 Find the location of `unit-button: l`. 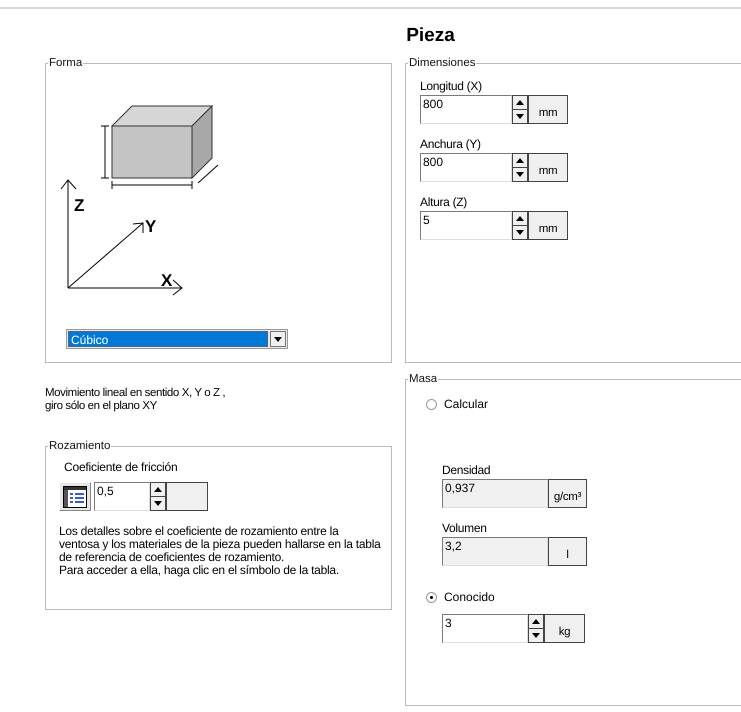

unit-button: l is located at coordinates (567, 551).